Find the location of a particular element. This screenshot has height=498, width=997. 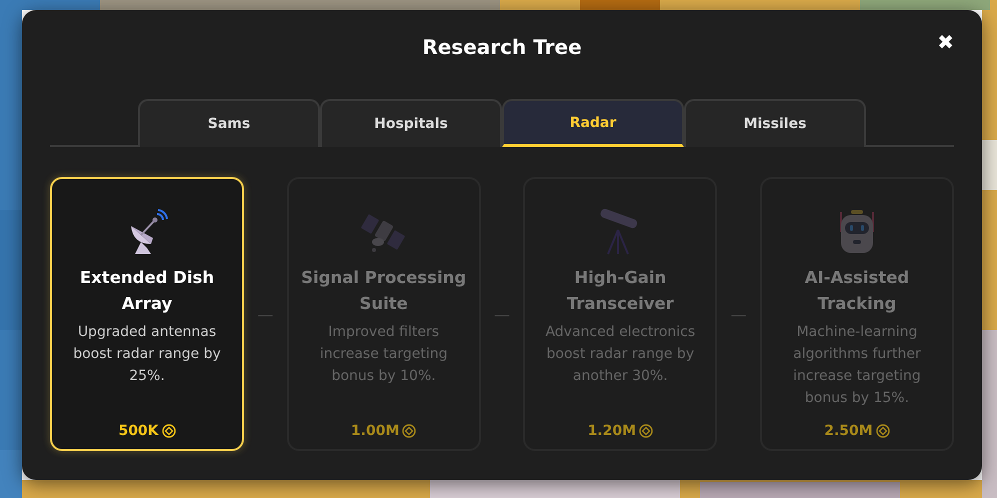

tab: Radar is located at coordinates (593, 123).